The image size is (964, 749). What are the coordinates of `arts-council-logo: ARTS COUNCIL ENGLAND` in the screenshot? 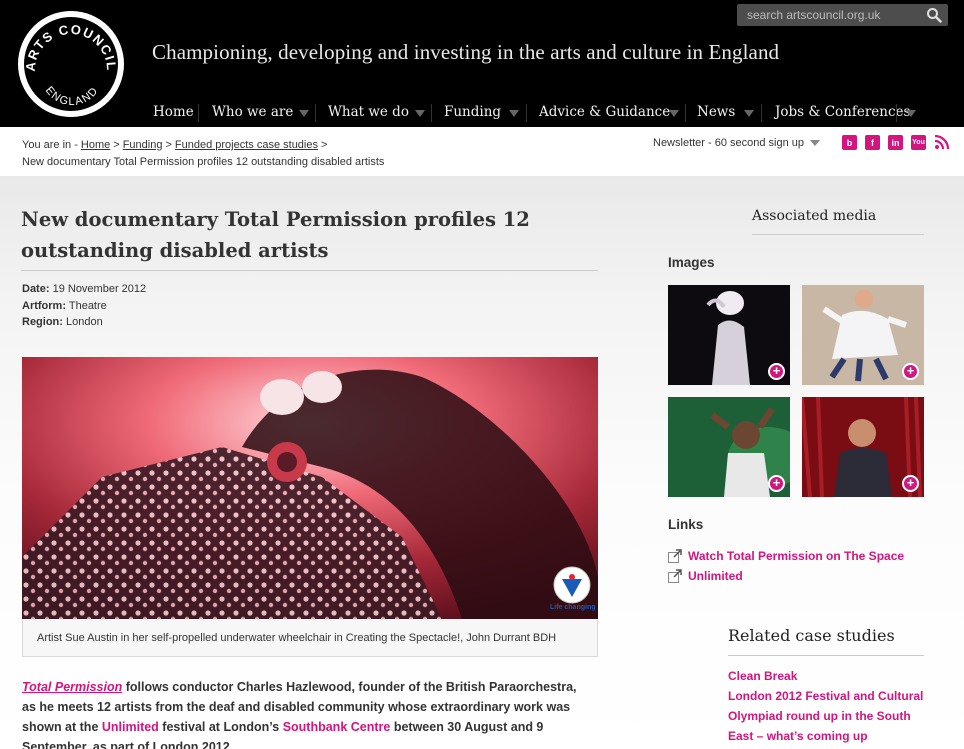 It's located at (71, 64).